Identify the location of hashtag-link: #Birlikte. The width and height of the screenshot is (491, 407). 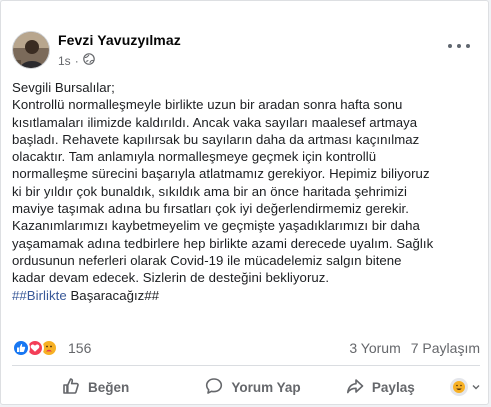
(42, 295).